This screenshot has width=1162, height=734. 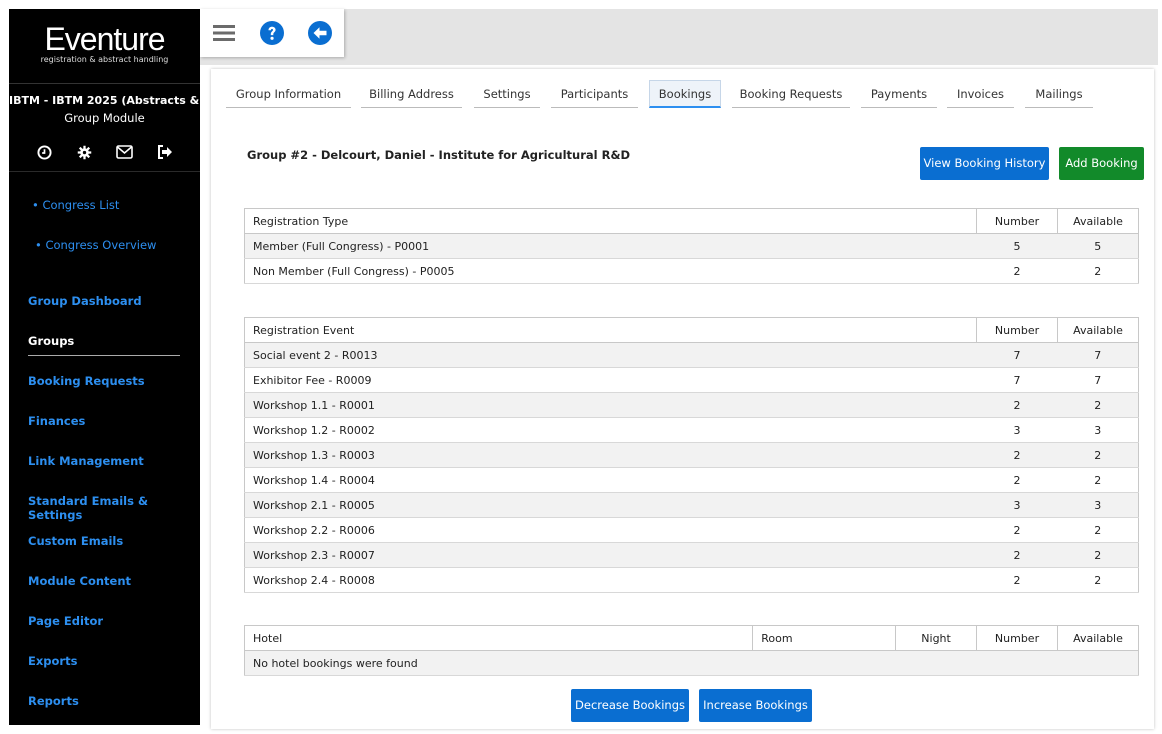 I want to click on column-header: Room, so click(x=824, y=638).